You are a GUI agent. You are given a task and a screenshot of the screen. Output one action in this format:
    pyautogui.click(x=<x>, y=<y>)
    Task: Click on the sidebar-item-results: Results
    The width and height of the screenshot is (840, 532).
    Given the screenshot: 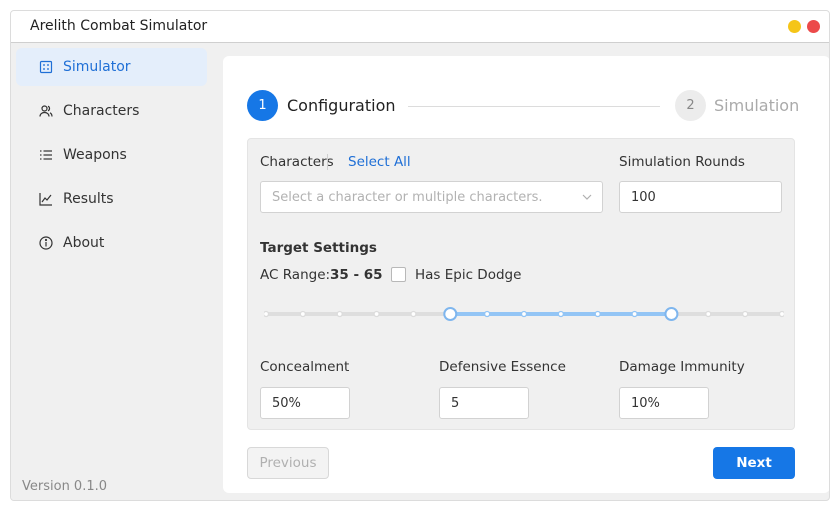 What is the action you would take?
    pyautogui.click(x=111, y=199)
    